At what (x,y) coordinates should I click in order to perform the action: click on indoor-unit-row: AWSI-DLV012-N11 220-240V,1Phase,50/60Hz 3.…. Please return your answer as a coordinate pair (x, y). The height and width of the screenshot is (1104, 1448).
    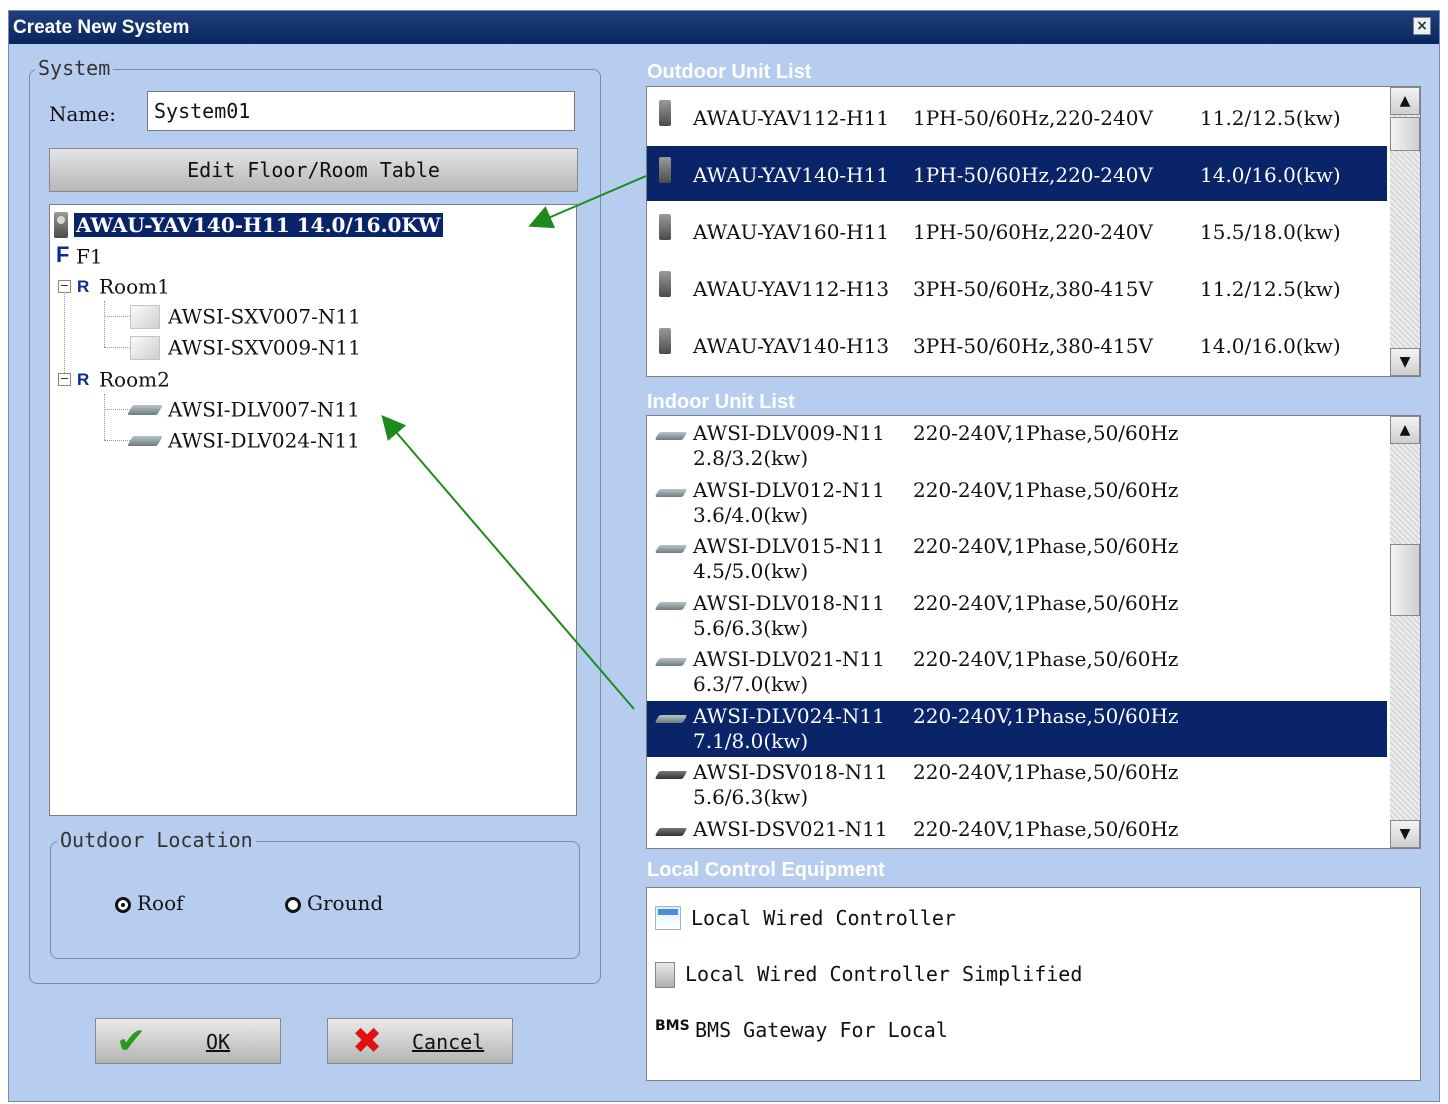
    Looking at the image, I should click on (1017, 503).